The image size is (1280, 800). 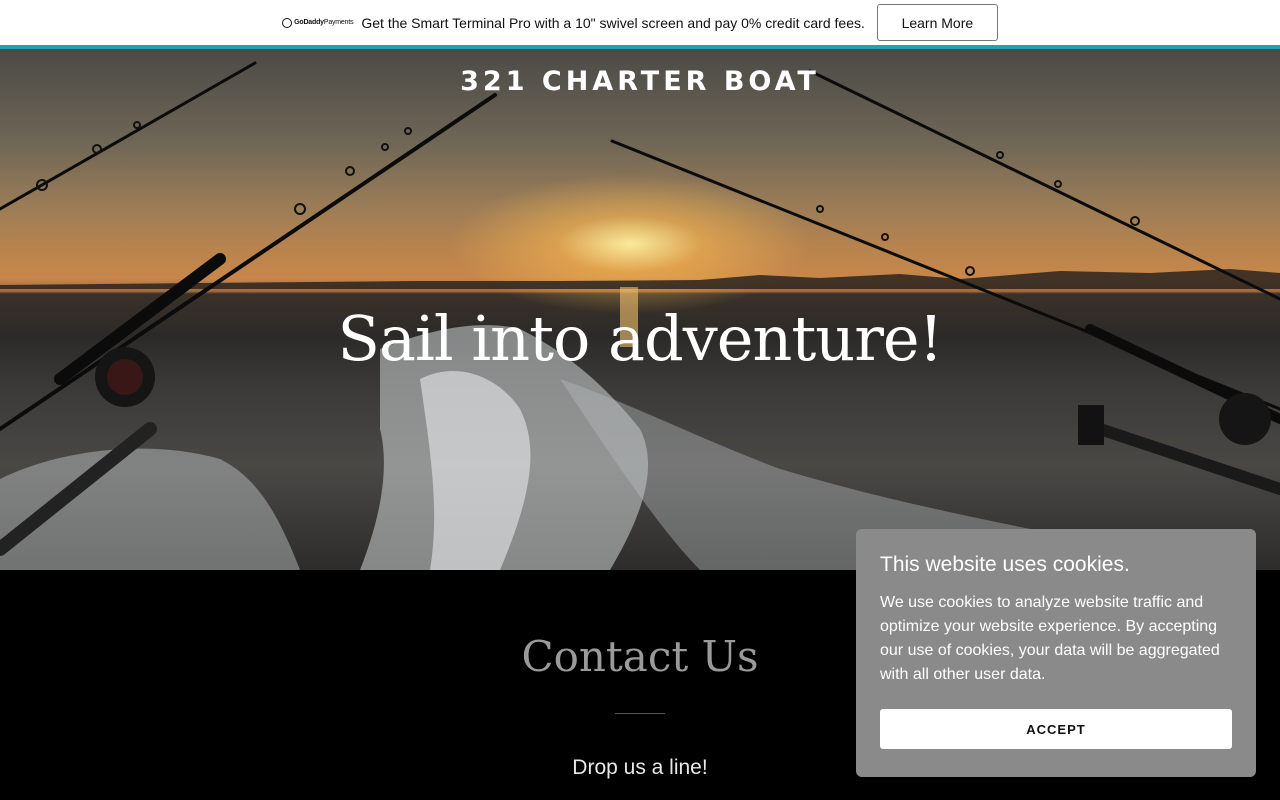 What do you see at coordinates (640, 338) in the screenshot?
I see `hero-headline: Sail into adventure!` at bounding box center [640, 338].